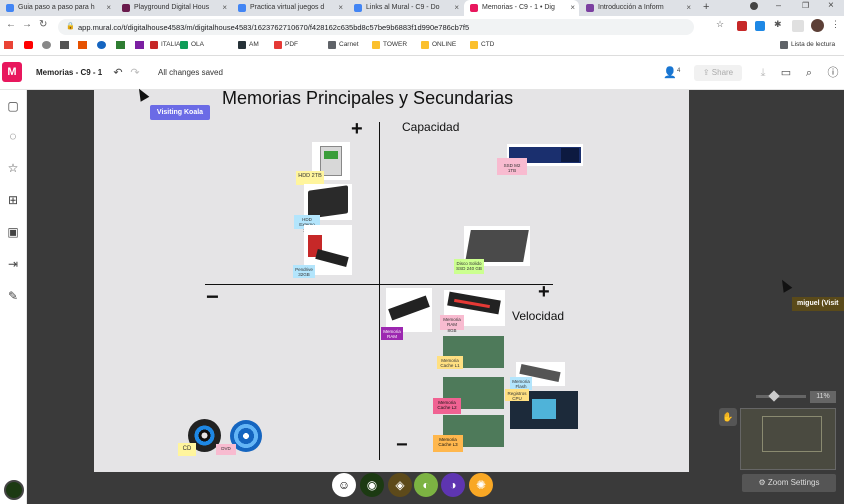  Describe the element at coordinates (544, 409) in the screenshot. I see `cpu-die-shape` at that location.